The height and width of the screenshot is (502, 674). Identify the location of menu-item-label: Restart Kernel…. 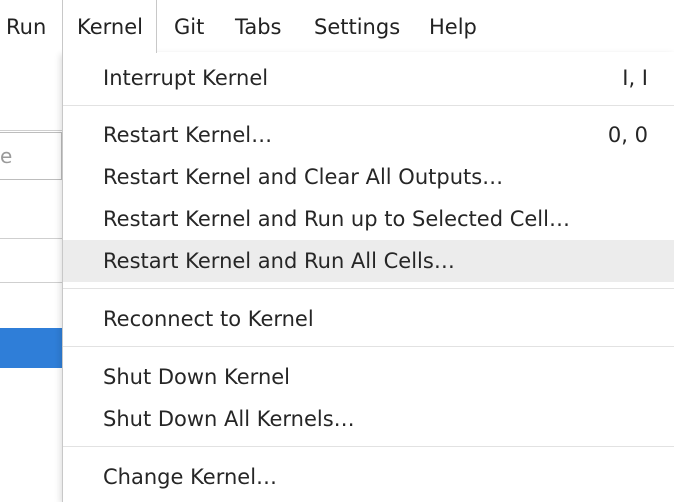
(188, 135).